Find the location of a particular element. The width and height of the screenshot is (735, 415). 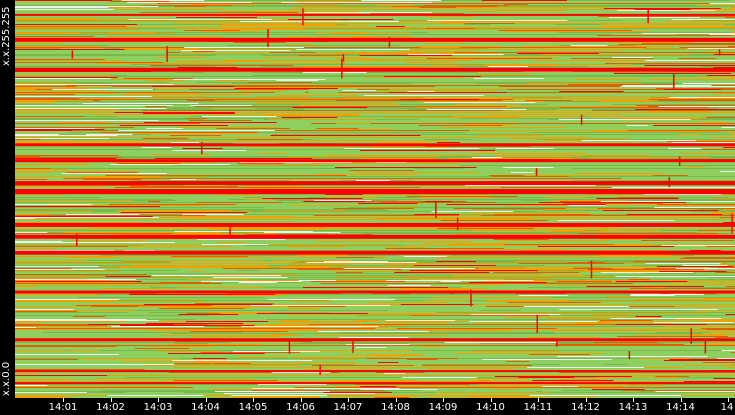

x-axis-tick-label: 14:14 is located at coordinates (680, 407).